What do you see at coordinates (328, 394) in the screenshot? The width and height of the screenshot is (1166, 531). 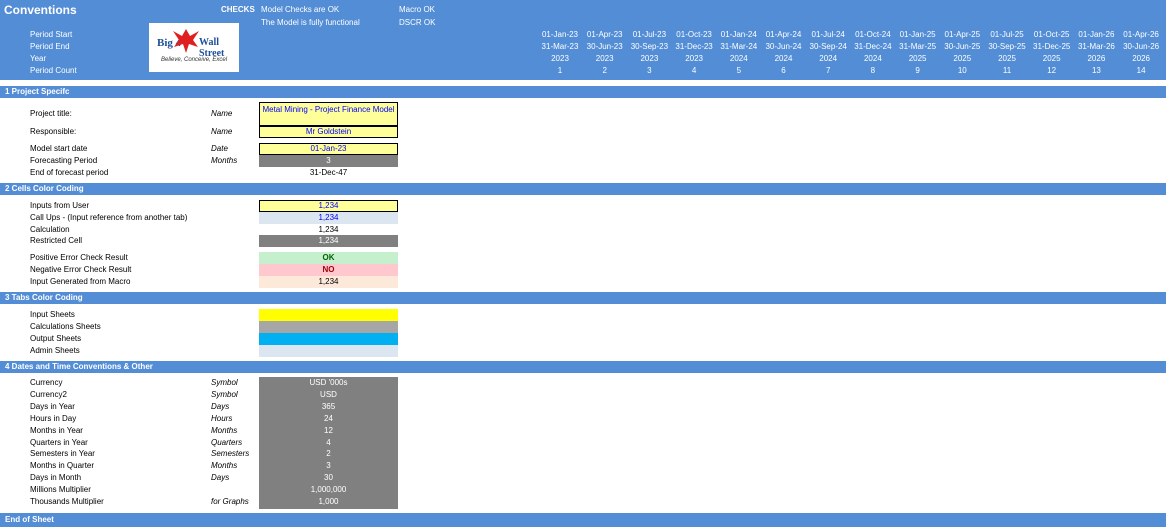 I see `convention-value: USD` at bounding box center [328, 394].